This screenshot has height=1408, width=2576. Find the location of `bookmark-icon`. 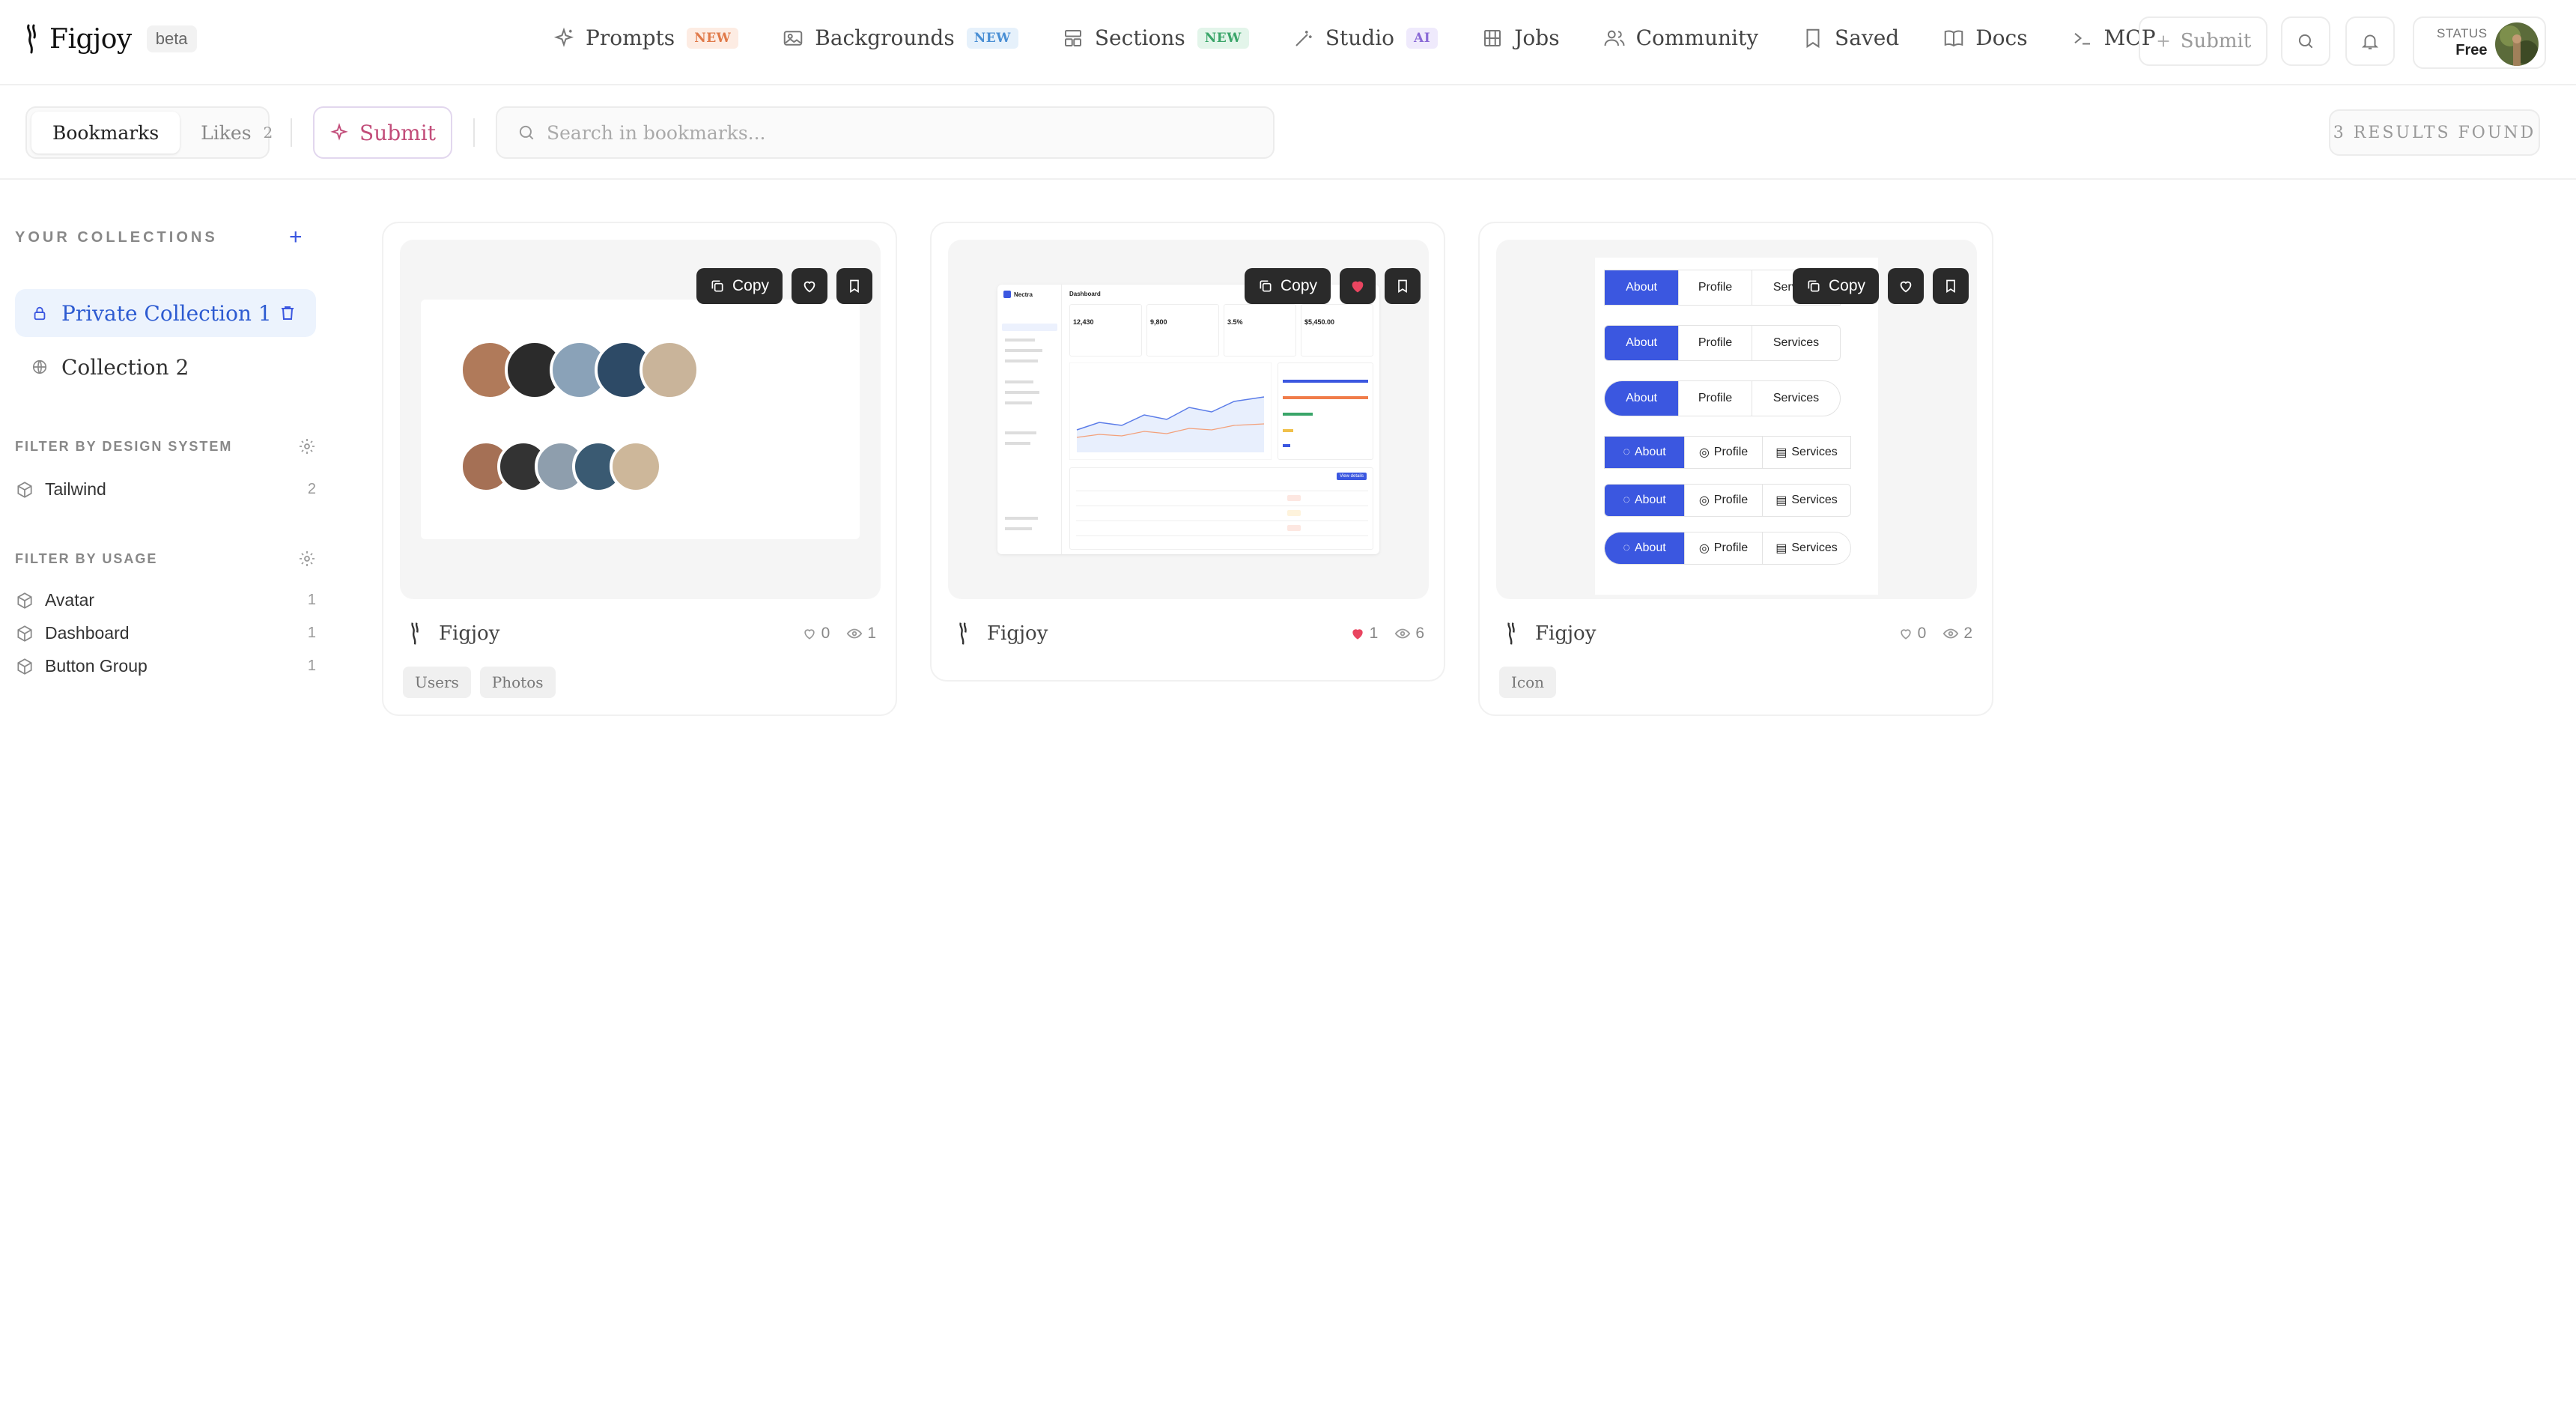

bookmark-icon is located at coordinates (1813, 38).